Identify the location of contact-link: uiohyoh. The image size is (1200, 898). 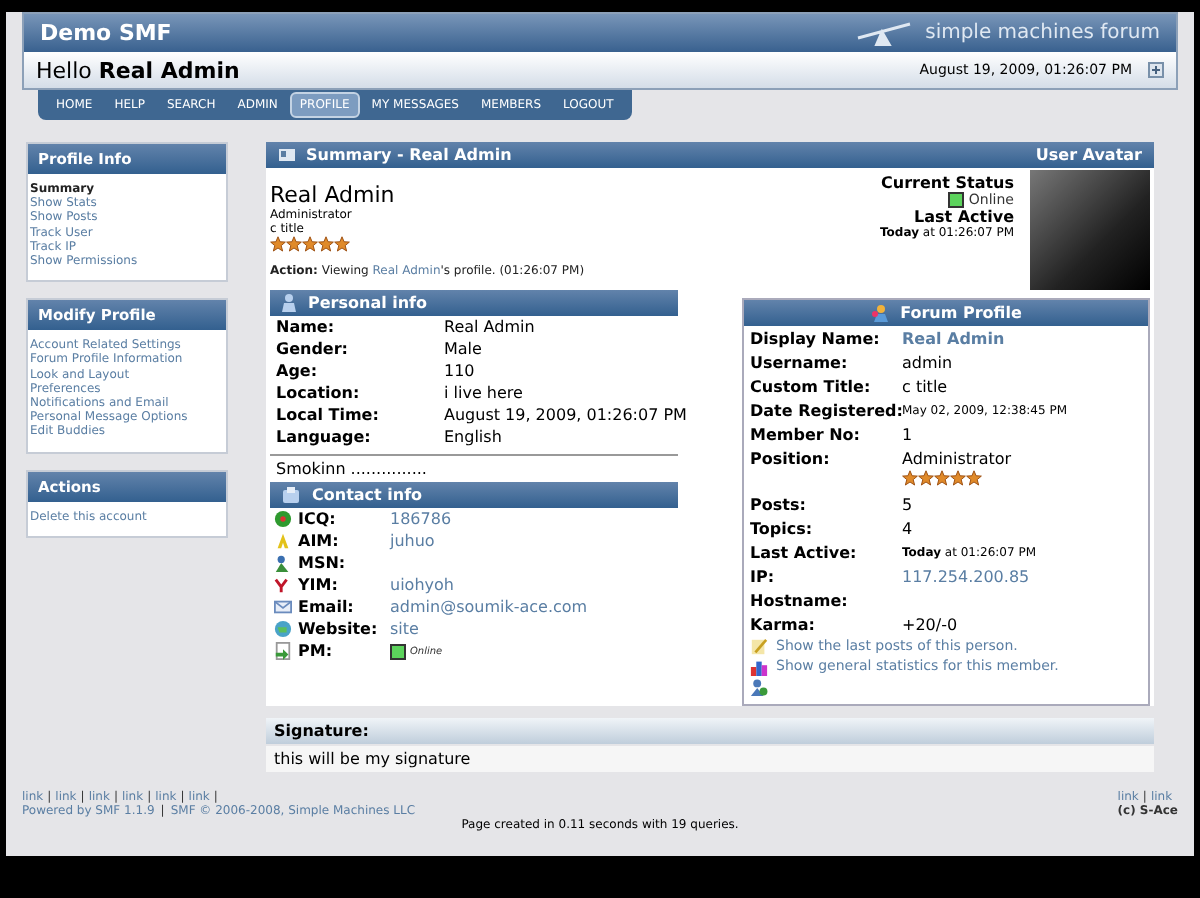
(534, 585).